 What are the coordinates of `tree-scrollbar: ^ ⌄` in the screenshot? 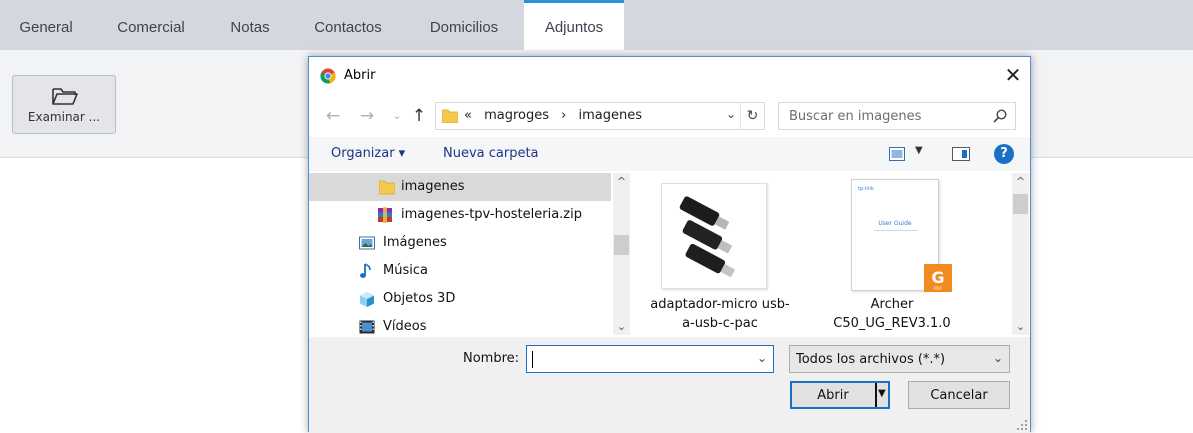 It's located at (621, 254).